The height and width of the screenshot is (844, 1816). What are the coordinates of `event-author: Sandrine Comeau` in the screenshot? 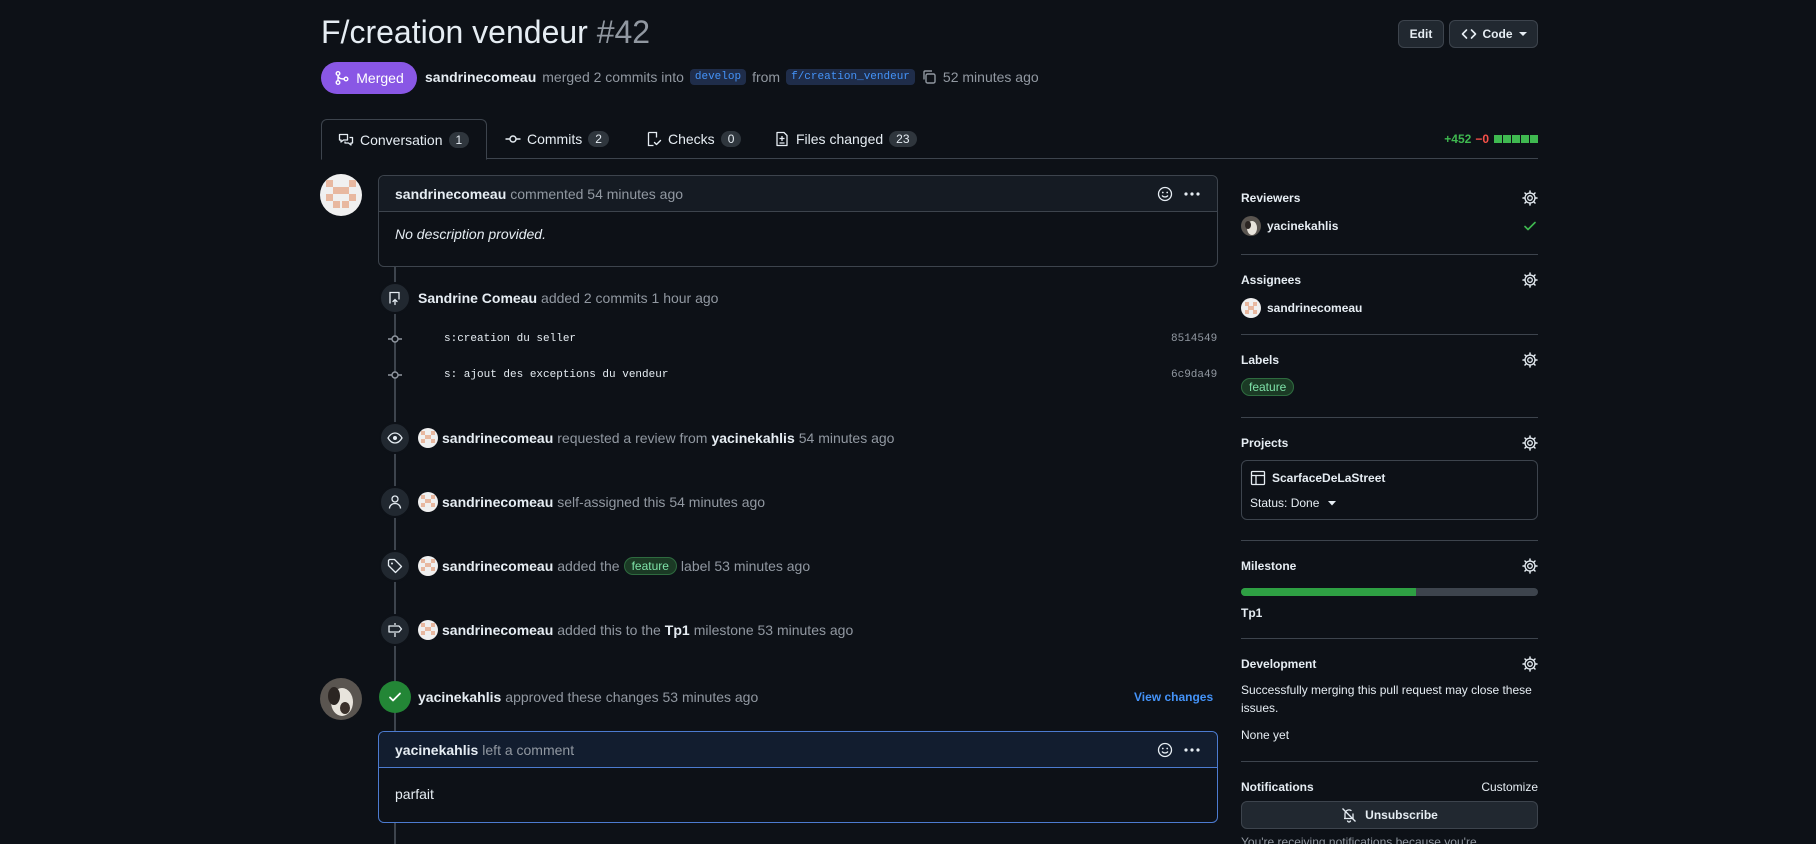 It's located at (477, 298).